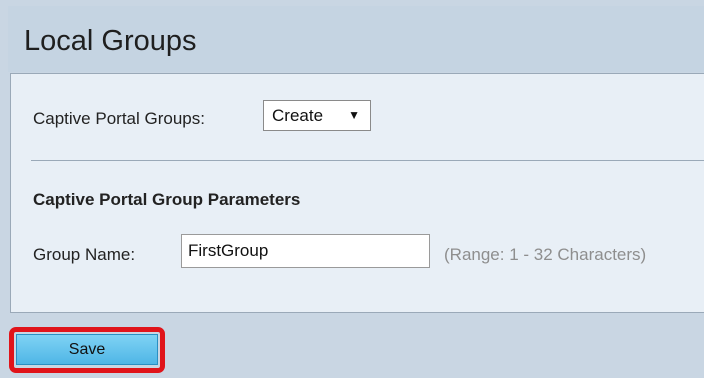 This screenshot has width=704, height=378. What do you see at coordinates (305, 251) in the screenshot?
I see `group-name-field` at bounding box center [305, 251].